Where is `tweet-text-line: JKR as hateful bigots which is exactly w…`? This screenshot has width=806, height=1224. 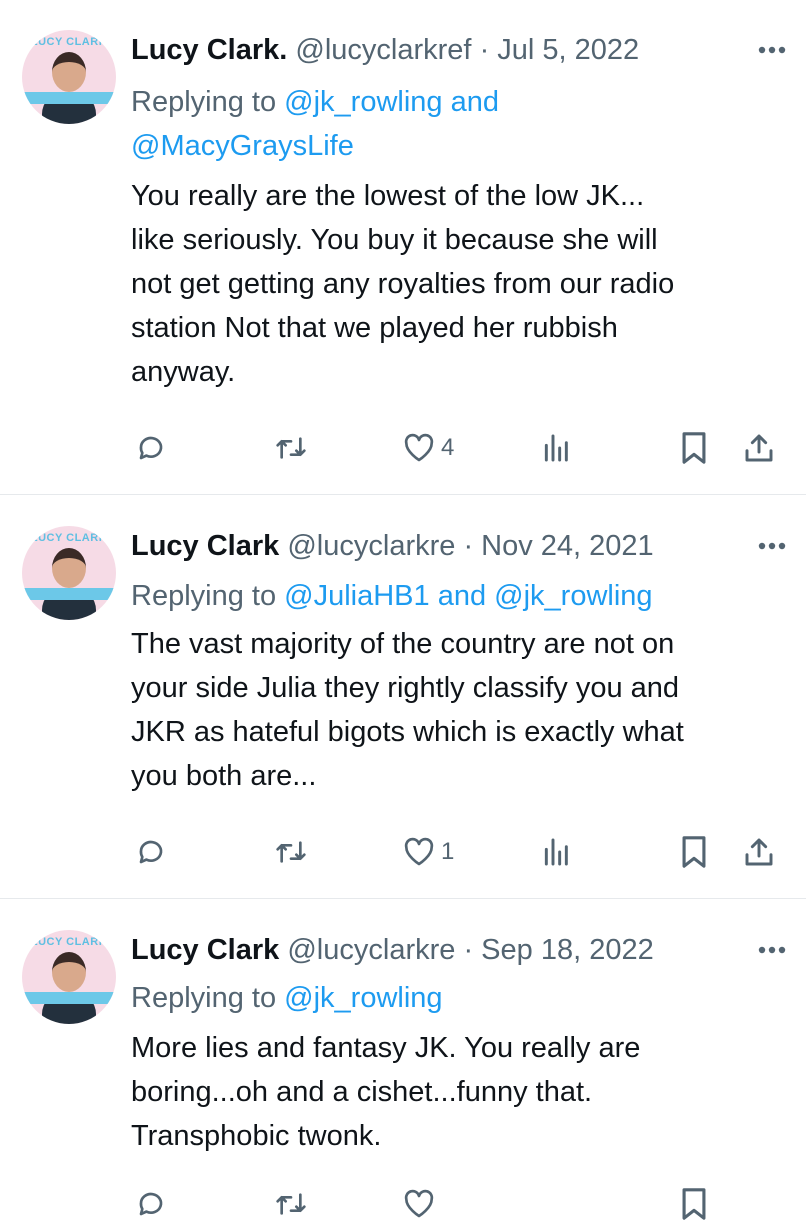
tweet-text-line: JKR as hateful bigots which is exactly w… is located at coordinates (407, 732).